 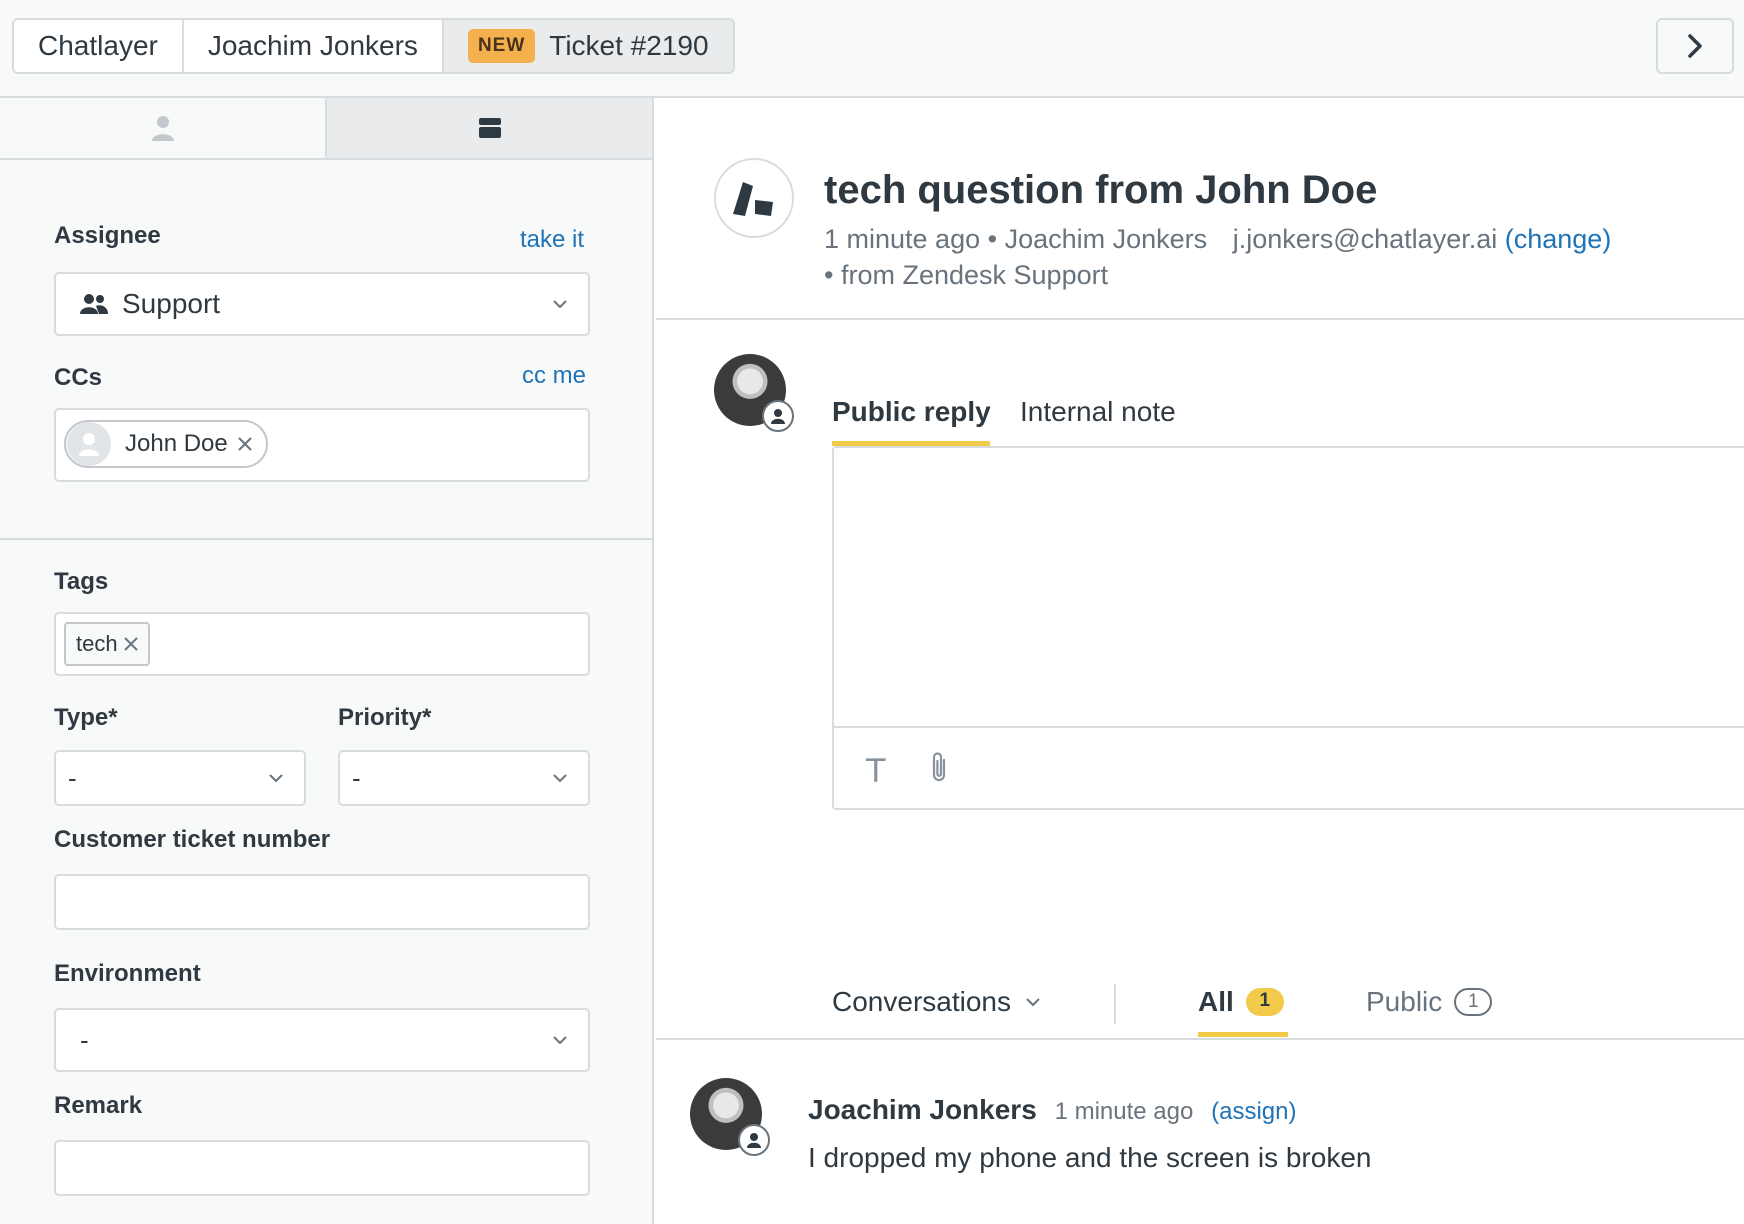 What do you see at coordinates (552, 240) in the screenshot?
I see `take-it-link: take it` at bounding box center [552, 240].